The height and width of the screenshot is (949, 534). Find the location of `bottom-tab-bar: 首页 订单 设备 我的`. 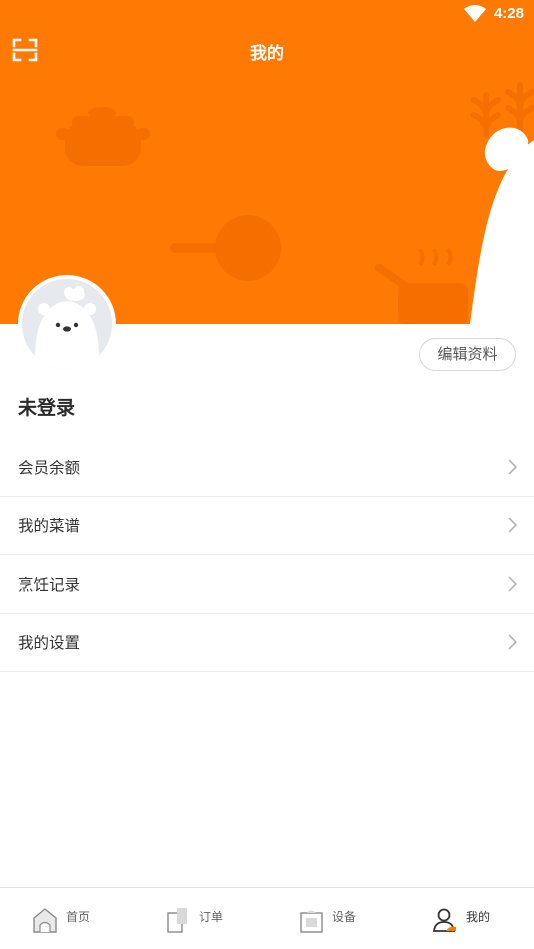

bottom-tab-bar: 首页 订单 设备 我的 is located at coordinates (267, 918).